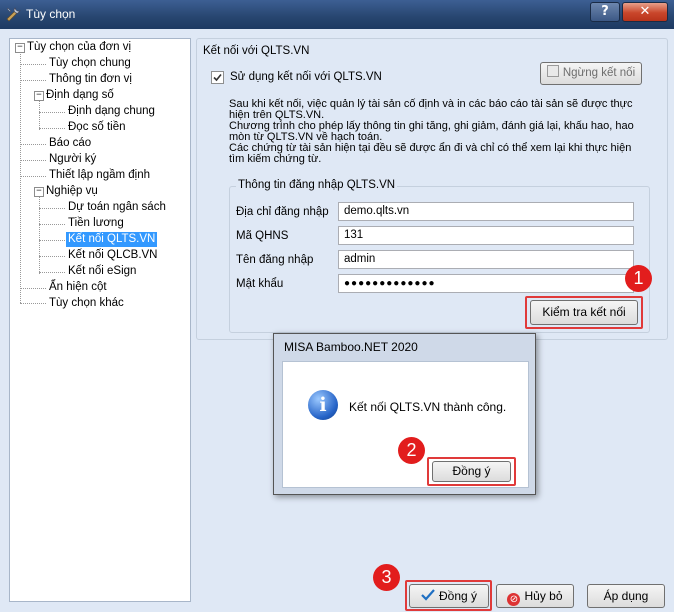 This screenshot has width=674, height=612. What do you see at coordinates (306, 77) in the screenshot?
I see `use-connection-label: Sử dụng kết nối với QLTS.VN` at bounding box center [306, 77].